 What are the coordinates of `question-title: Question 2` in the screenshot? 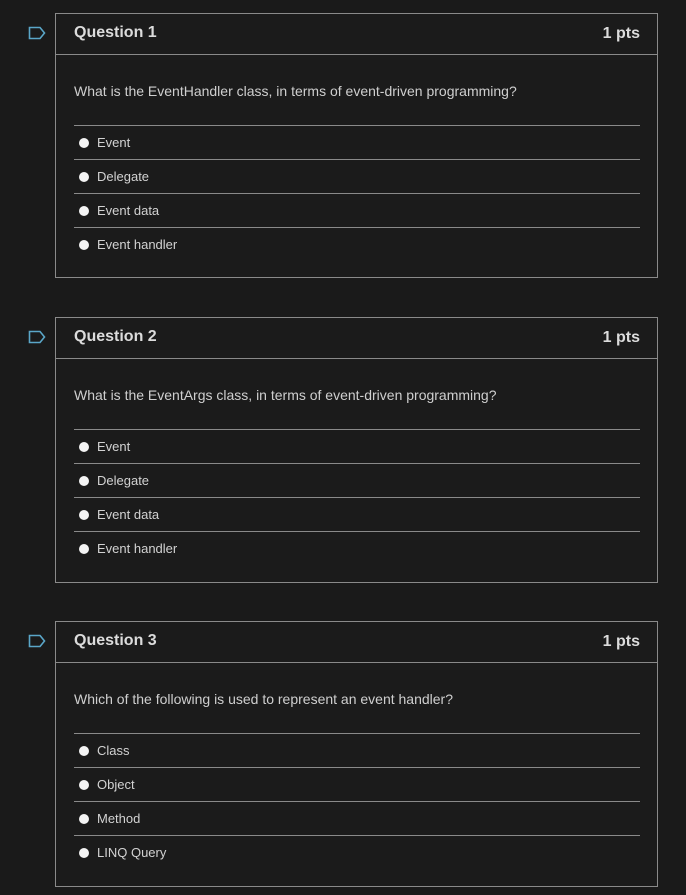 It's located at (115, 336).